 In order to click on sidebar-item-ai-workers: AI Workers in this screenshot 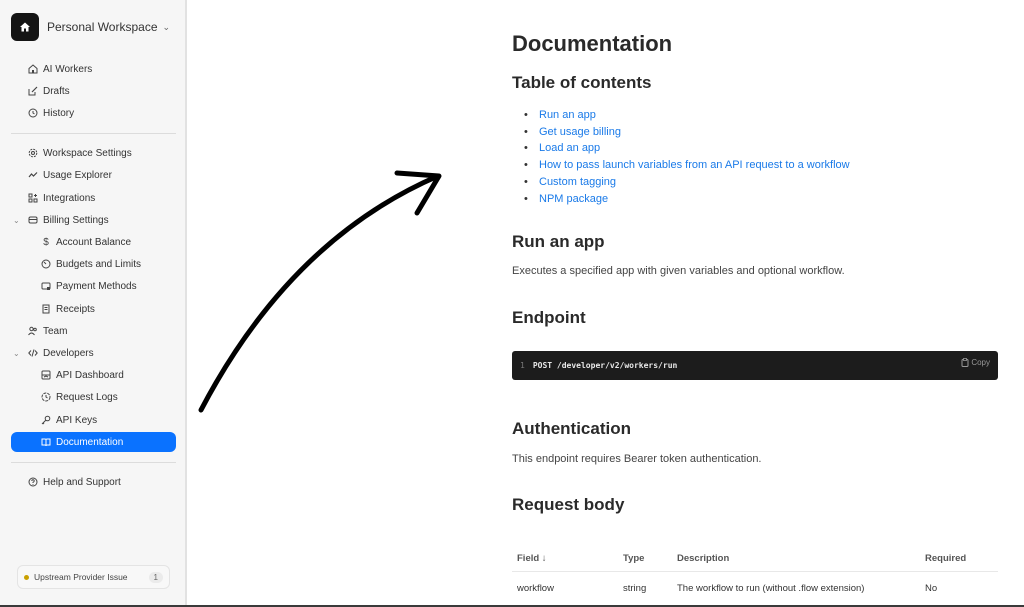, I will do `click(59, 69)`.